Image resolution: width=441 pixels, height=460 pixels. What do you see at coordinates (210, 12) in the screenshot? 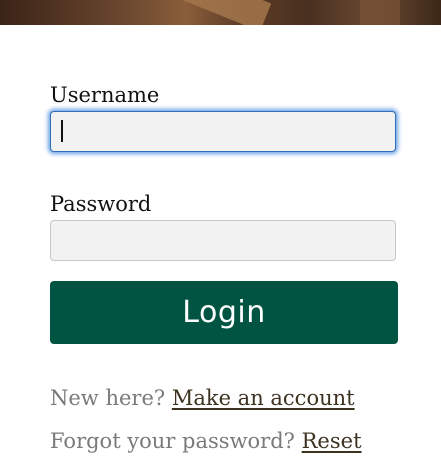
I see `banner-wood-beam` at bounding box center [210, 12].